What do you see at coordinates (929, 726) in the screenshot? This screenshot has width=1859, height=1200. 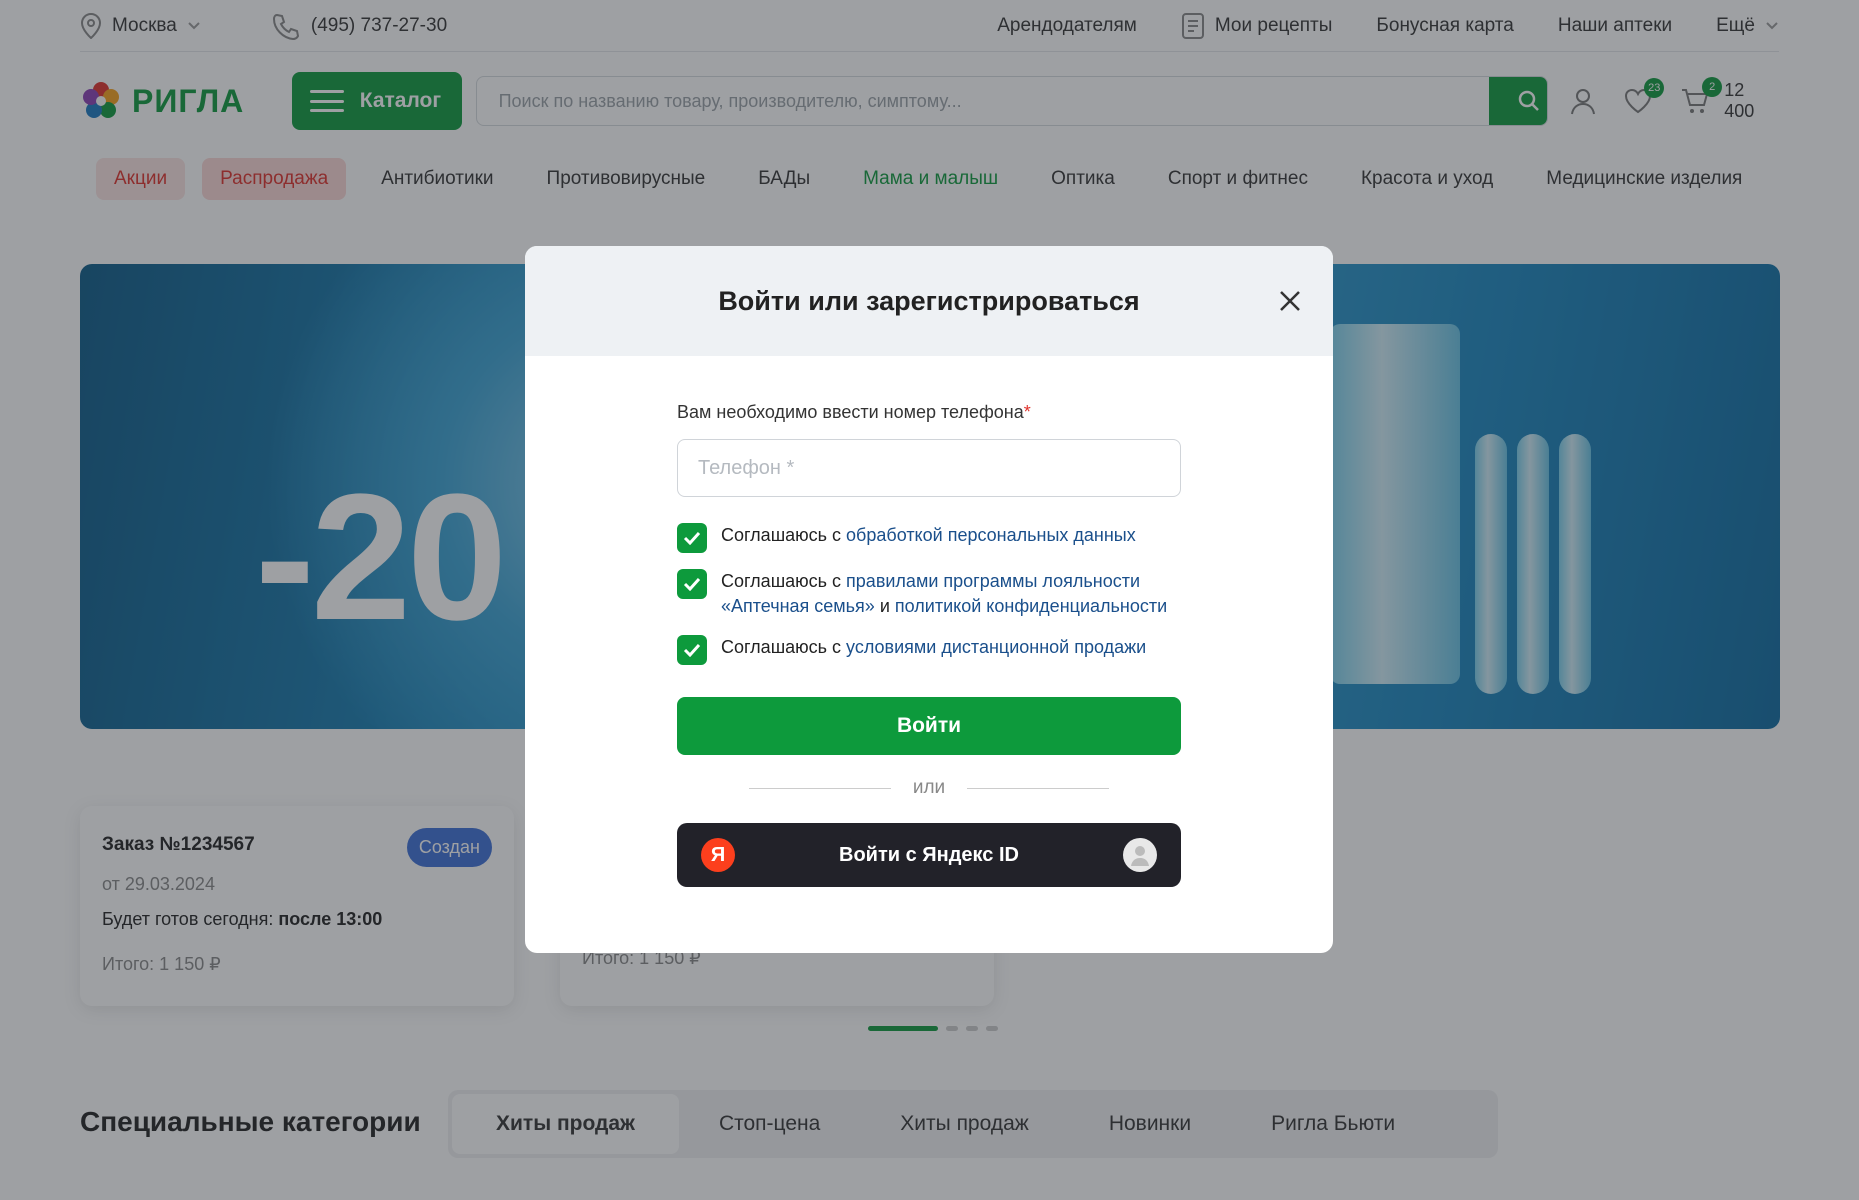 I see `login-button: Войти` at bounding box center [929, 726].